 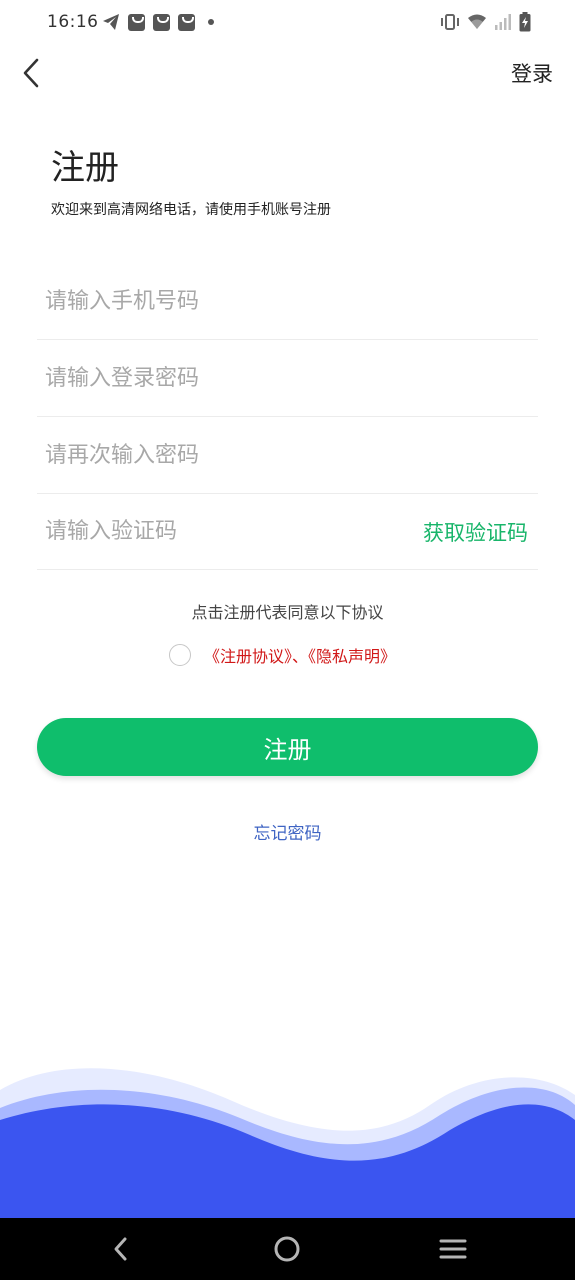 I want to click on phone-field, so click(x=287, y=301).